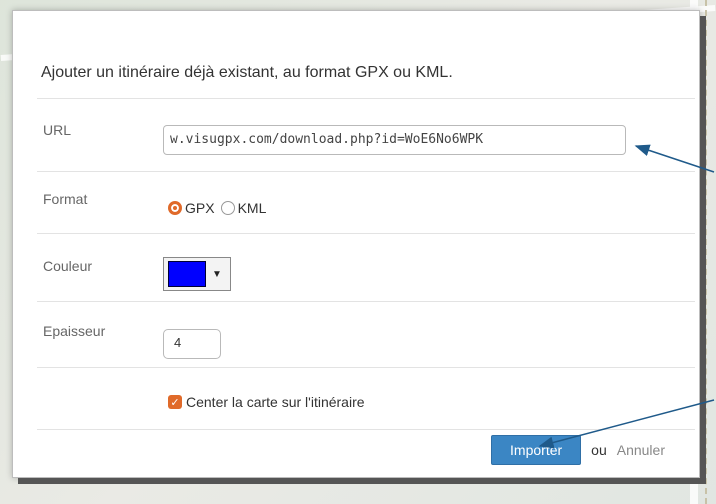 This screenshot has width=716, height=504. I want to click on or-text: ou, so click(599, 450).